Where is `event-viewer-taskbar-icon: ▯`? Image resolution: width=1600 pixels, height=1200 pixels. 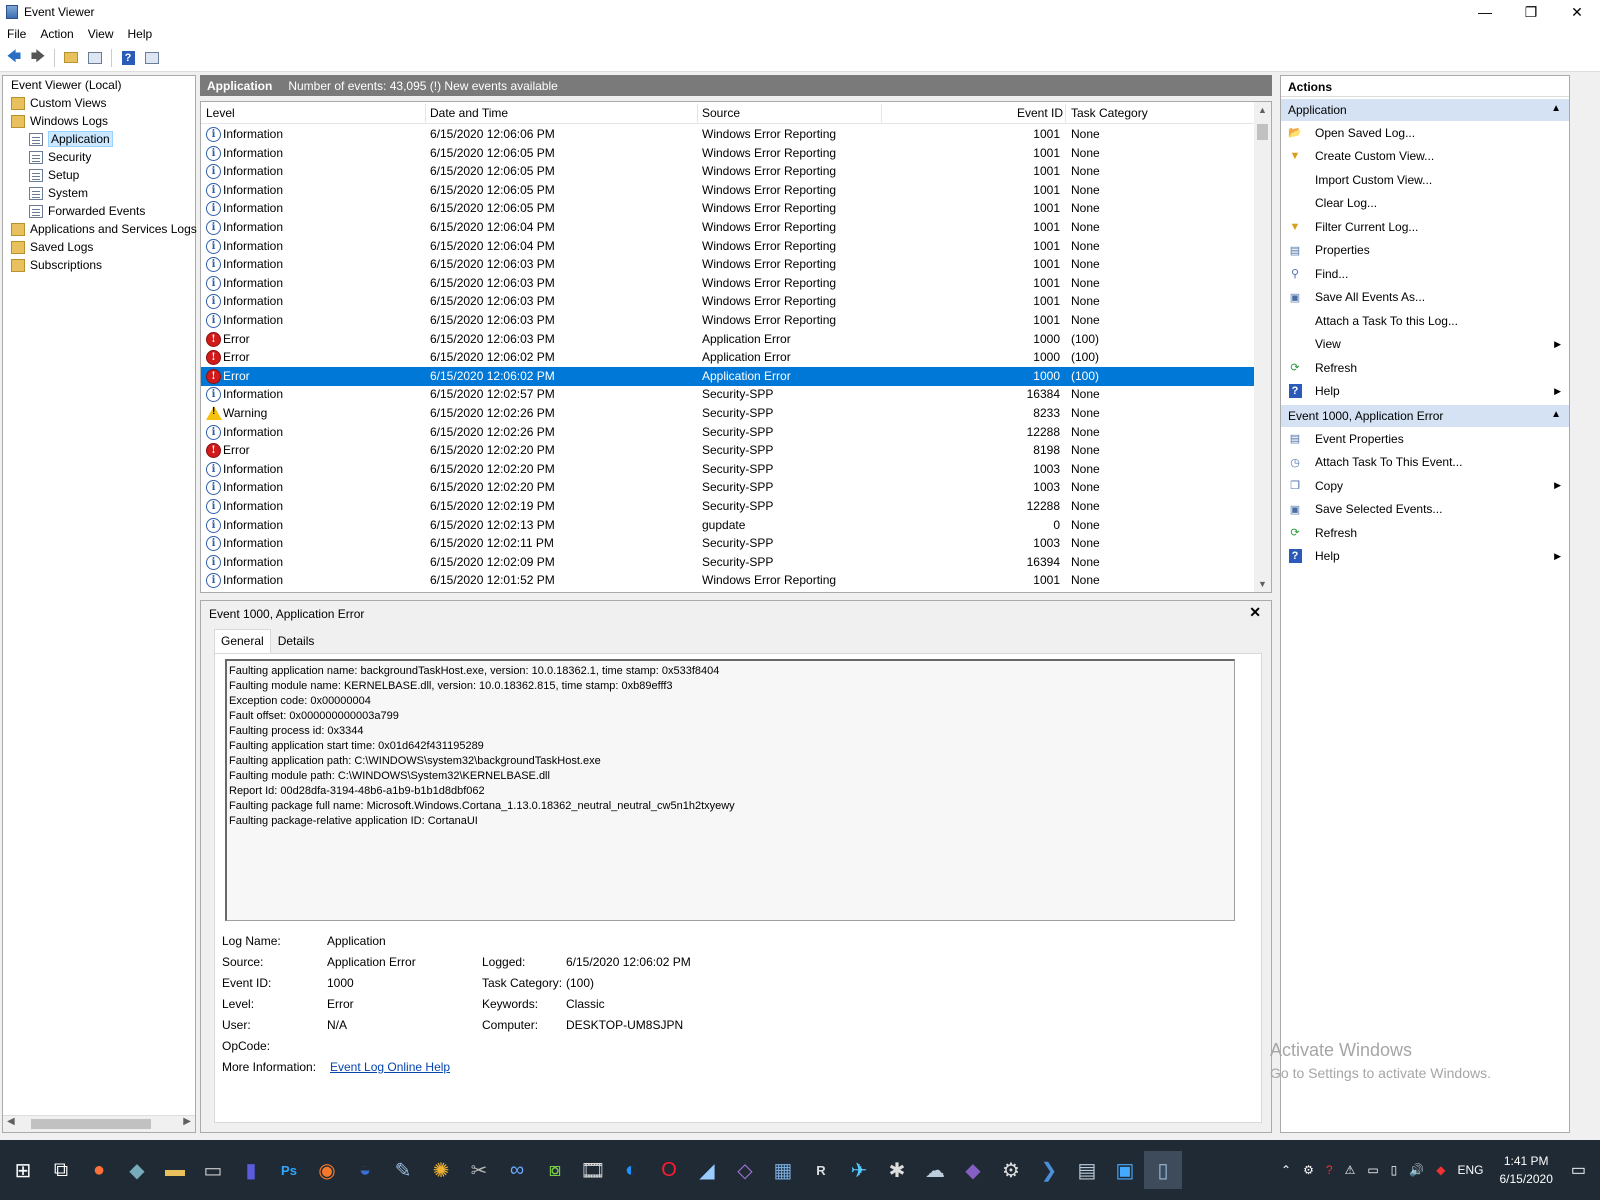
event-viewer-taskbar-icon: ▯ is located at coordinates (1163, 1170).